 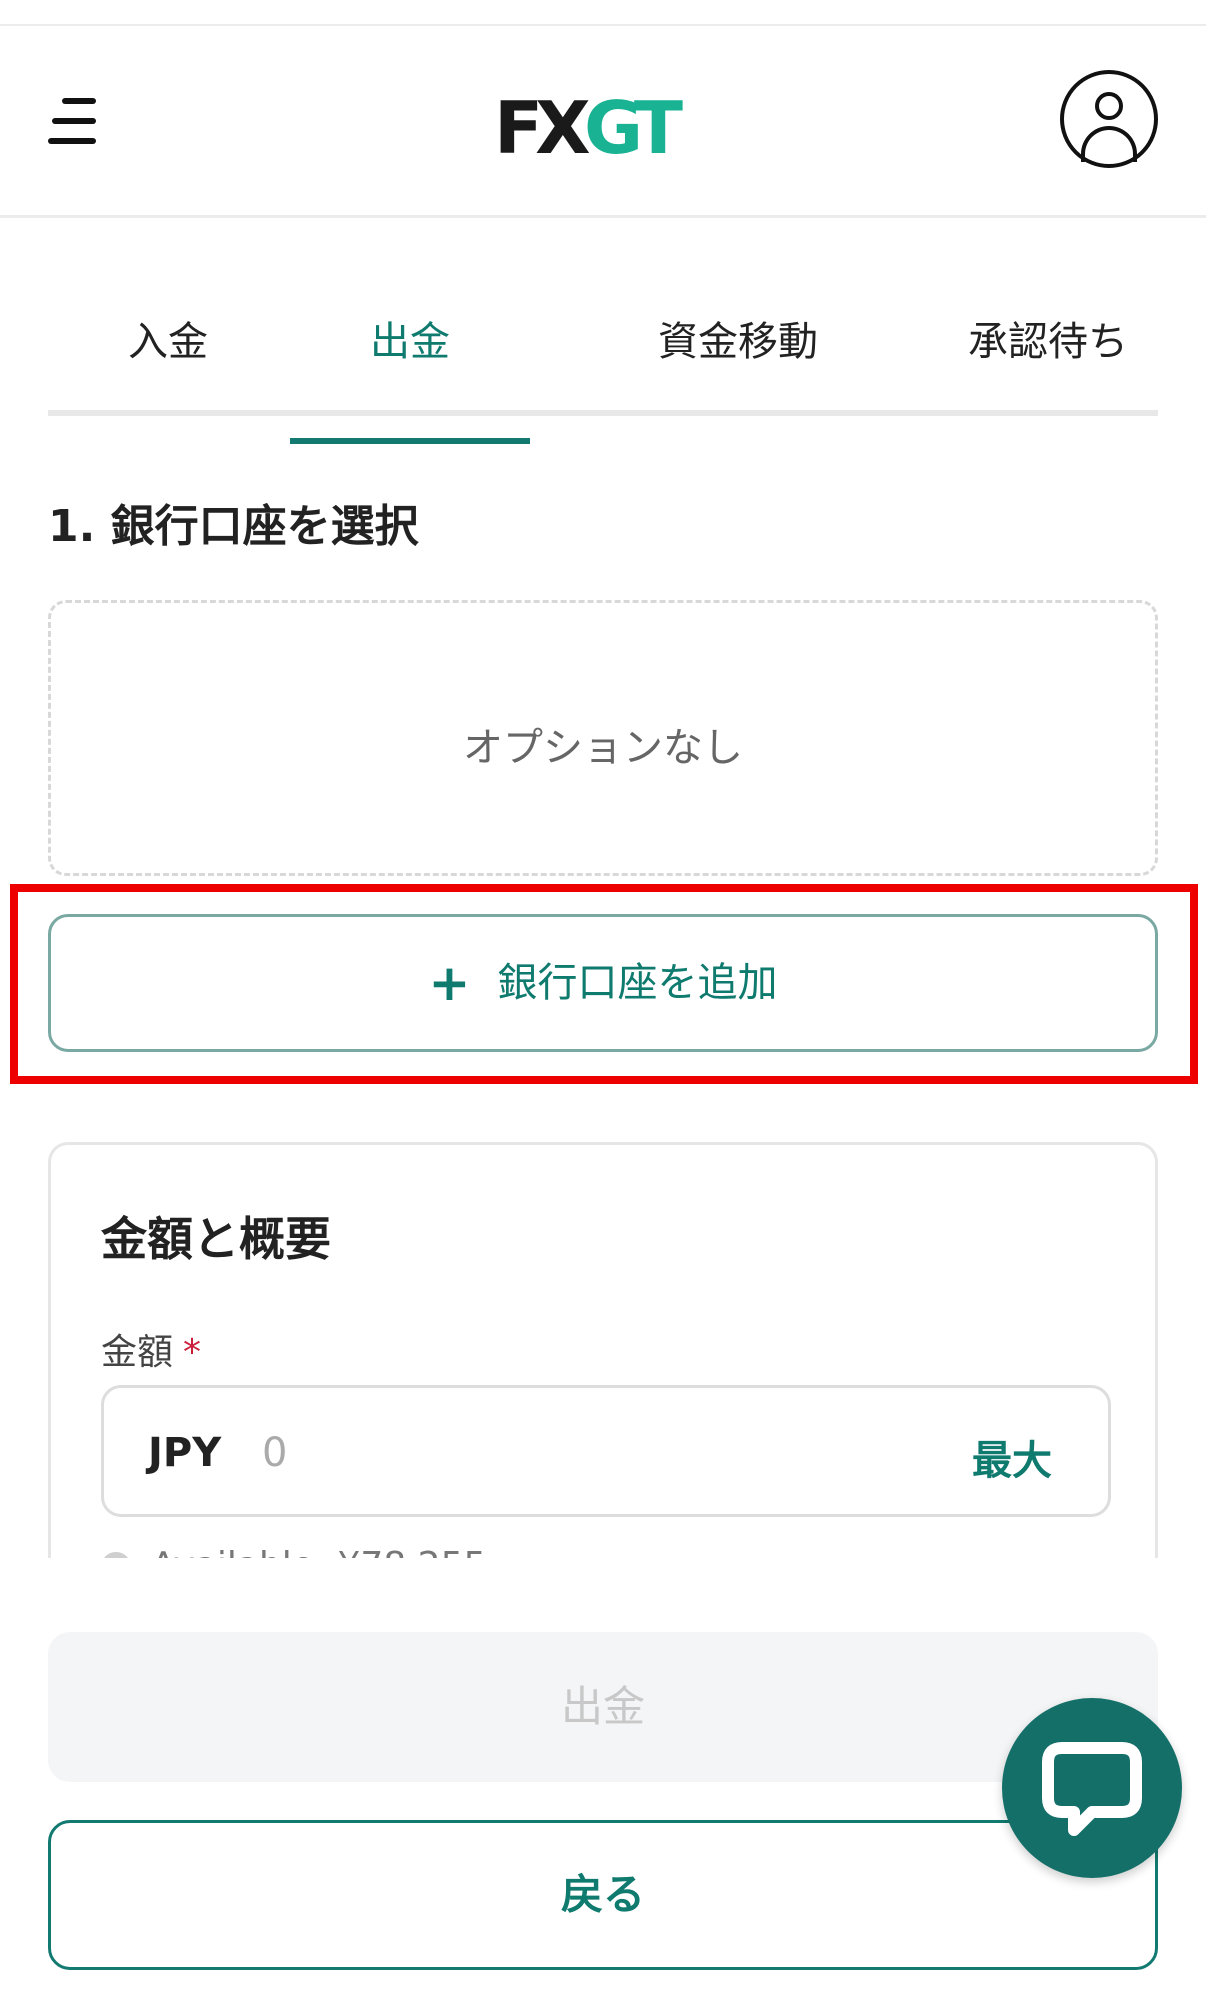 I want to click on amount-input: JPY 0 最大, so click(x=606, y=1451).